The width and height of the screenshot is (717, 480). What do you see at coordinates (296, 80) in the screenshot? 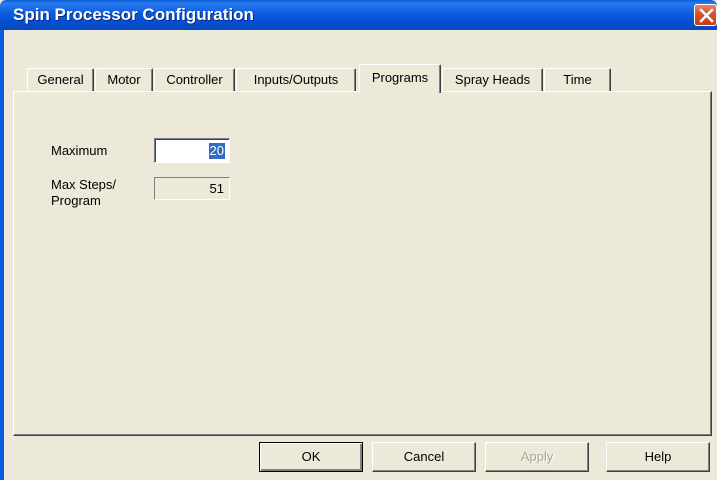
I see `tab-inputs-outputs: Inputs/Outputs` at bounding box center [296, 80].